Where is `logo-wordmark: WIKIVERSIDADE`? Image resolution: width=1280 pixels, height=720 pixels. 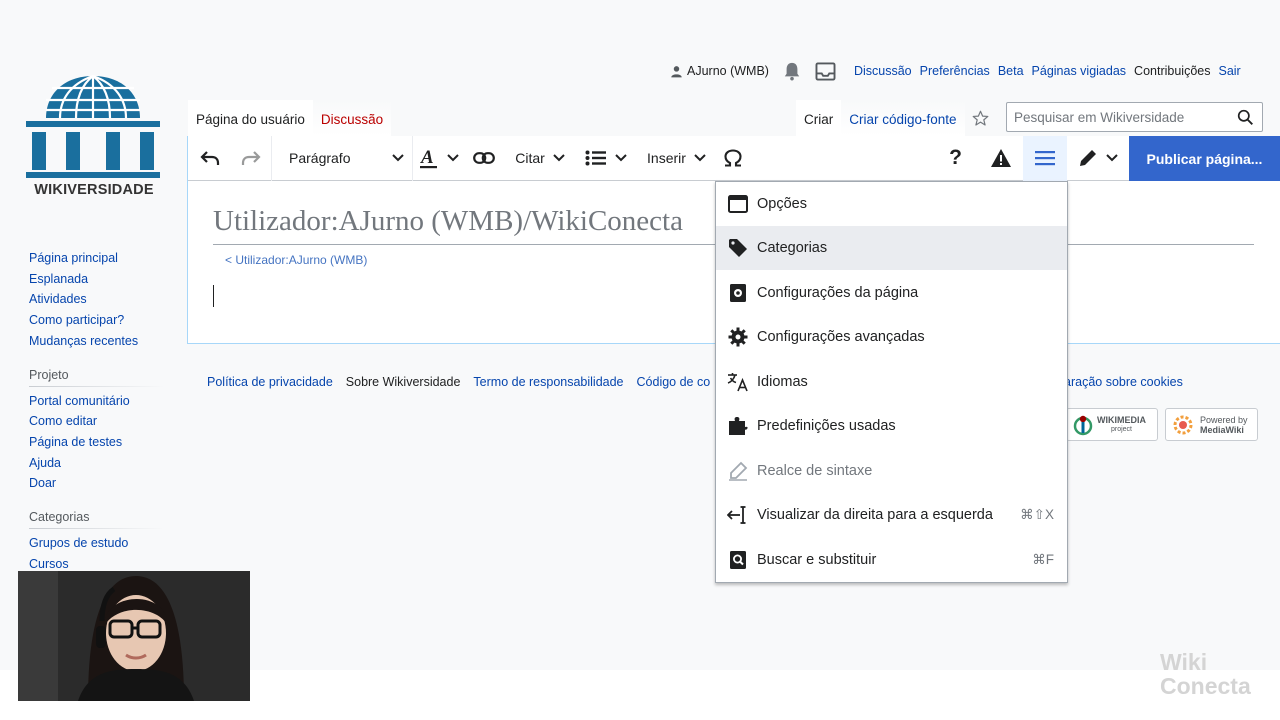
logo-wordmark: WIKIVERSIDADE is located at coordinates (94, 190).